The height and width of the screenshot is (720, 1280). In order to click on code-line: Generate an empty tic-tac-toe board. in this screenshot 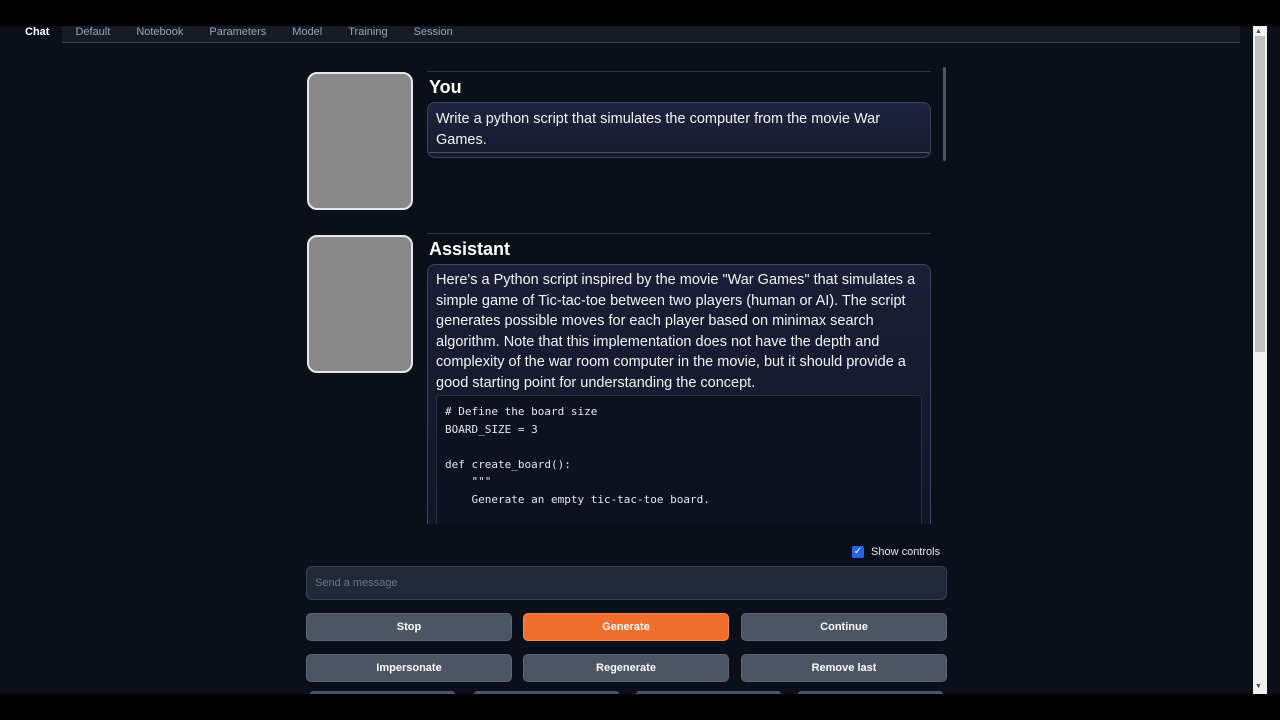, I will do `click(577, 499)`.